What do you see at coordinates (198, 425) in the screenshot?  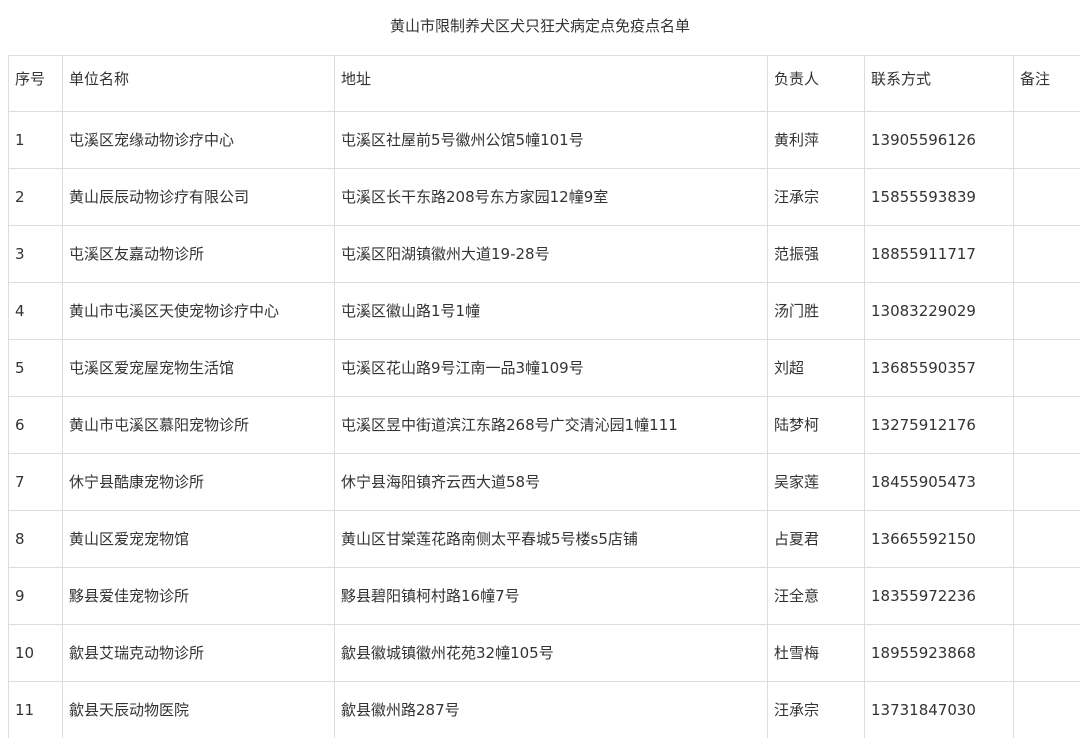 I see `cell-unit-name: 黄山市屯溪区慕阳宠物诊所` at bounding box center [198, 425].